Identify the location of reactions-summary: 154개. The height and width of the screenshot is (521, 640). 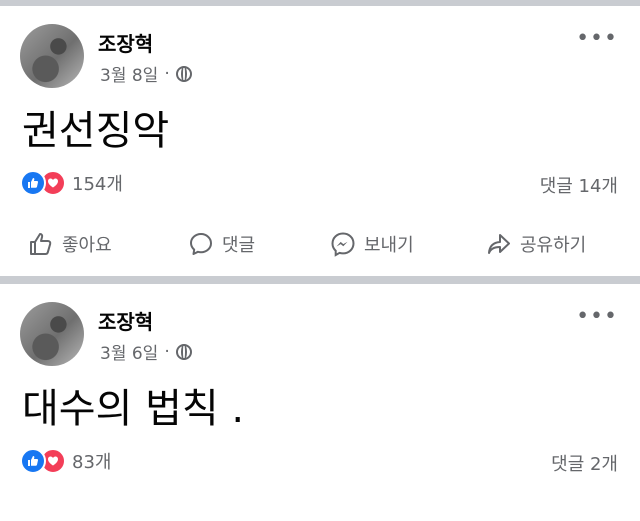
(71, 183).